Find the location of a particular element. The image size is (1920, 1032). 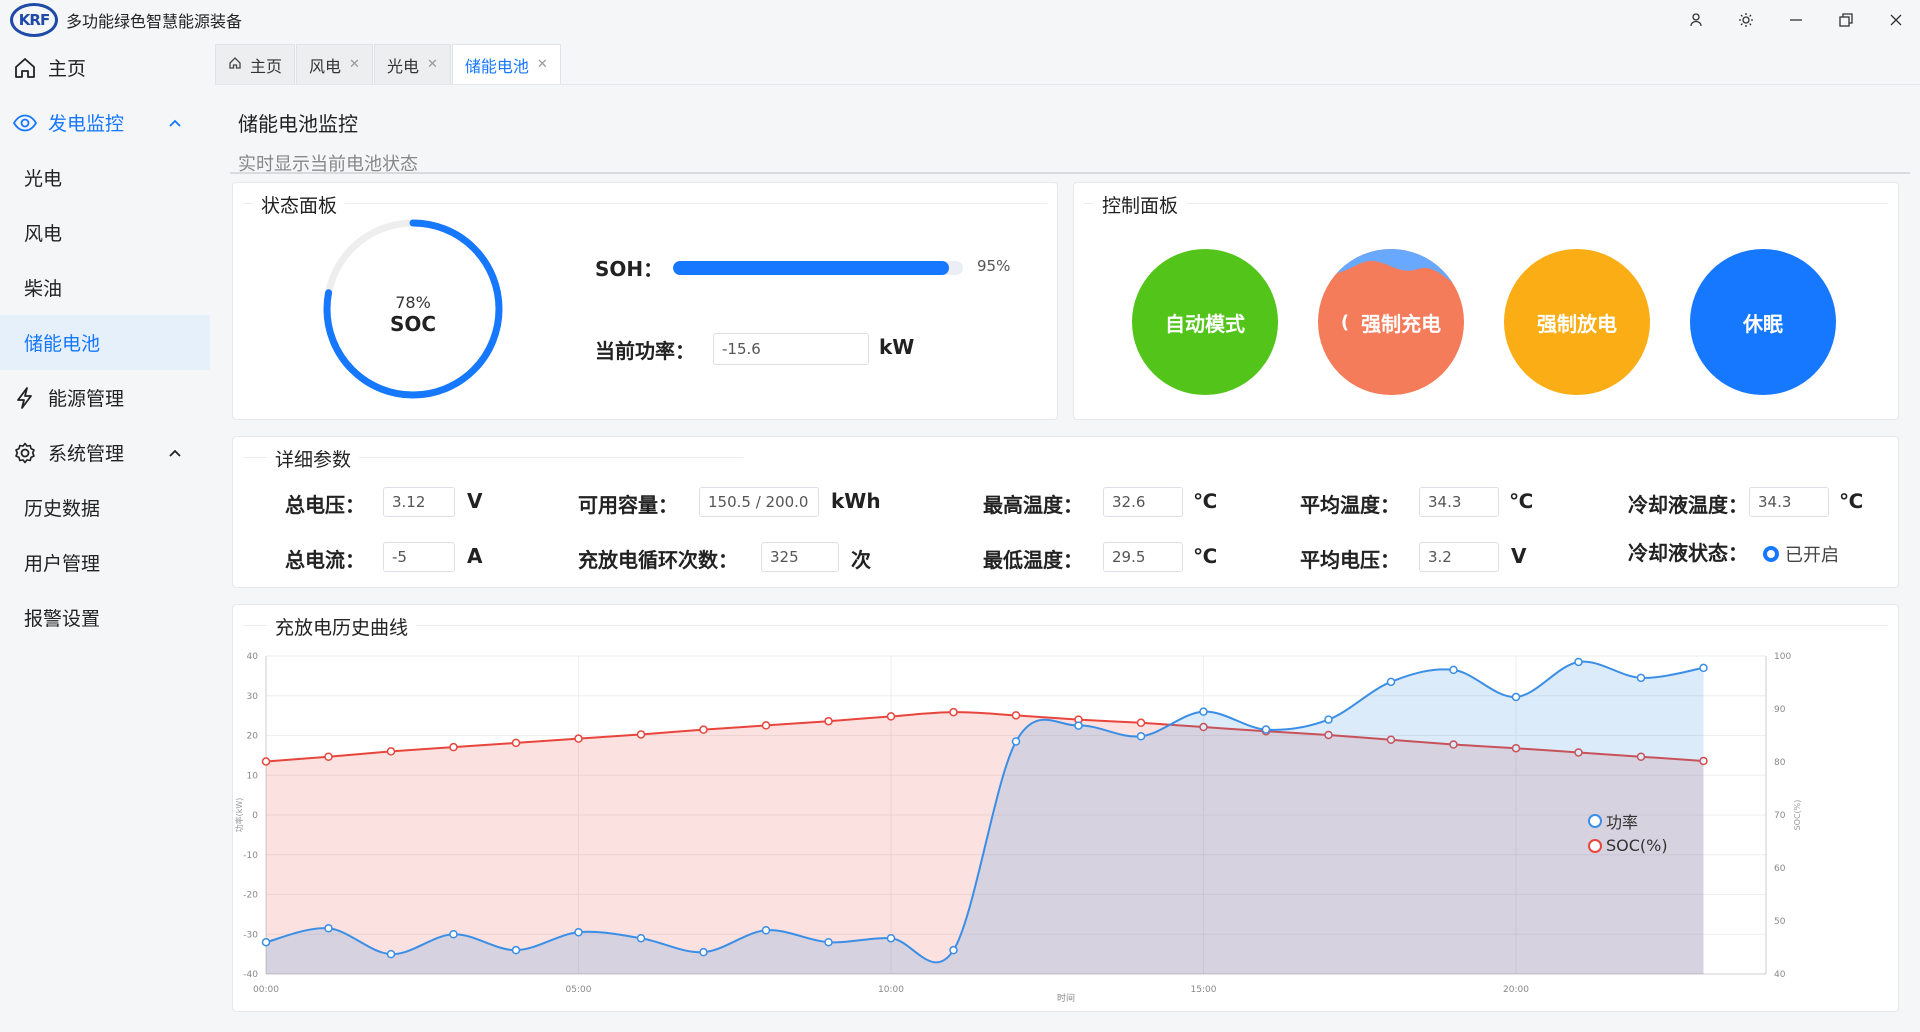

y-axis-label-left: 功率(kW) is located at coordinates (239, 815).